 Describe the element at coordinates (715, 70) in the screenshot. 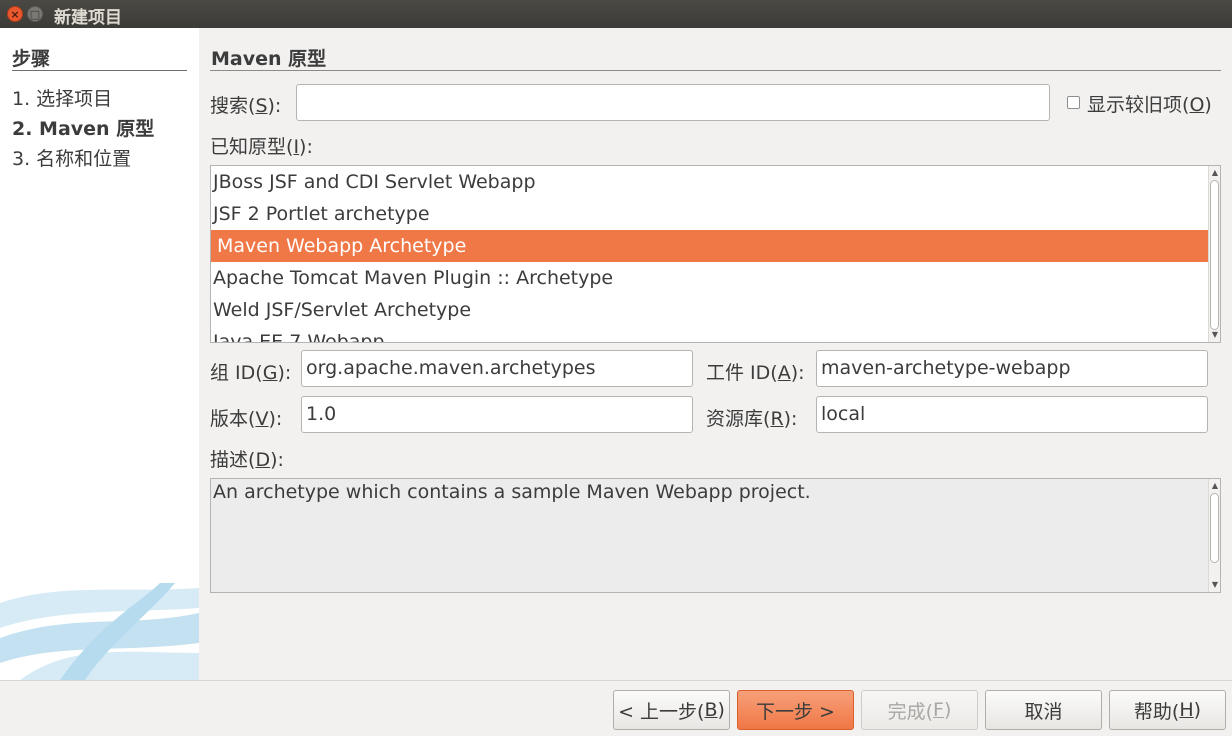

I see `section-divider` at that location.